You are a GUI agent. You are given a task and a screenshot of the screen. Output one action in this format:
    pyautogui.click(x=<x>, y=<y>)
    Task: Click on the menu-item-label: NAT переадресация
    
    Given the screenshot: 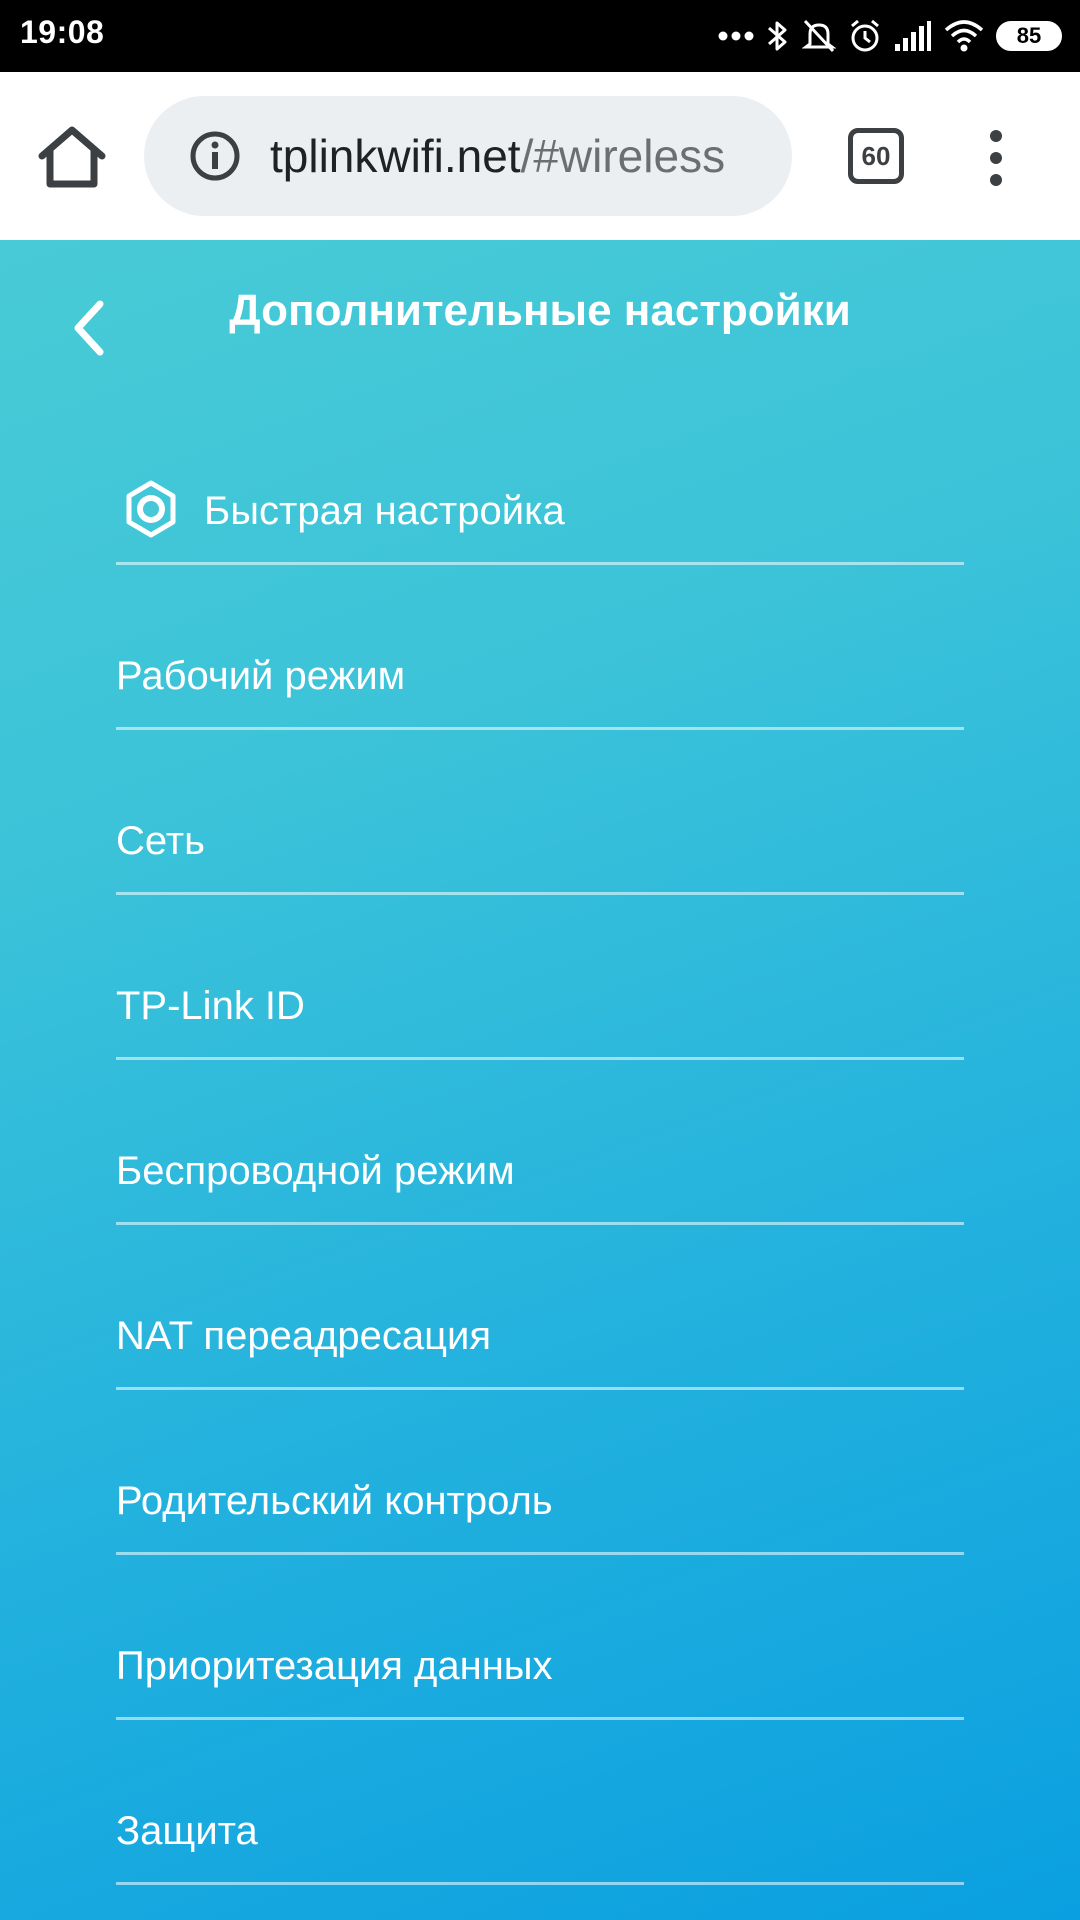 What is the action you would take?
    pyautogui.click(x=304, y=1336)
    